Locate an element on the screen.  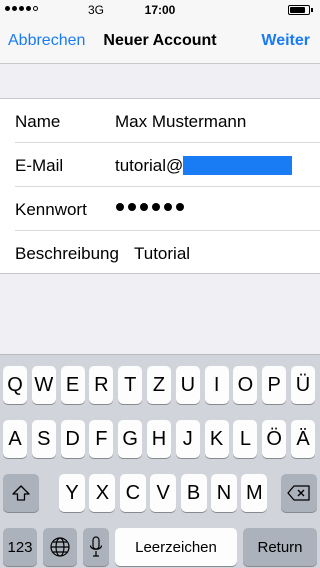
backspace-icon is located at coordinates (298, 493).